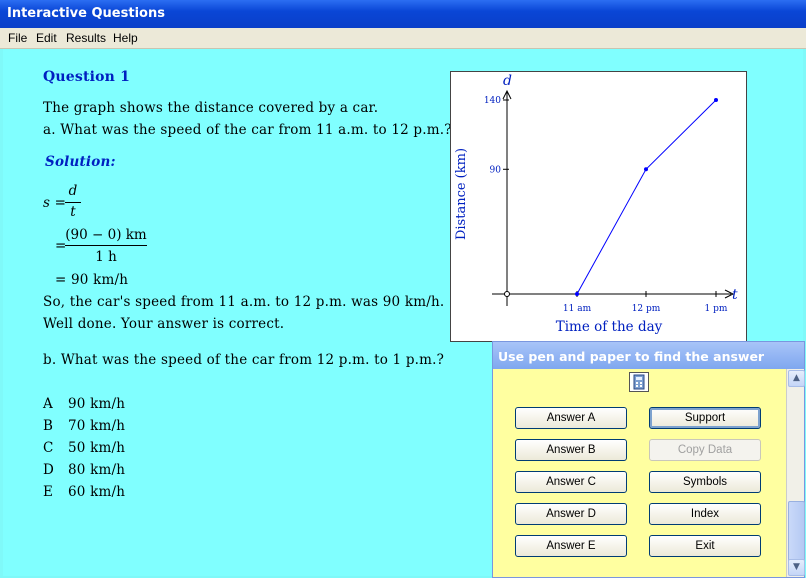  Describe the element at coordinates (97, 492) in the screenshot. I see `option-text: 60 km/h` at that location.